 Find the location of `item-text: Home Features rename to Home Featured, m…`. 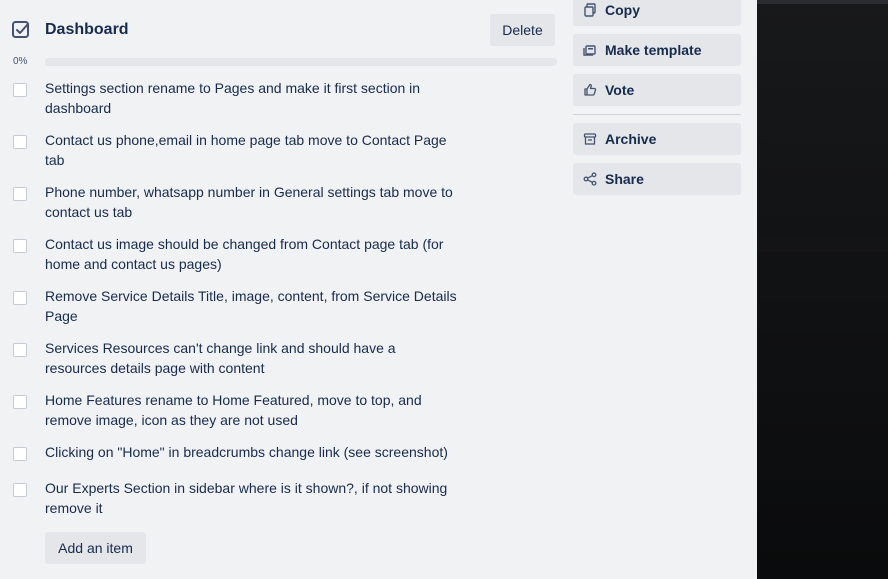

item-text: Home Features rename to Home Featured, m… is located at coordinates (252, 410).